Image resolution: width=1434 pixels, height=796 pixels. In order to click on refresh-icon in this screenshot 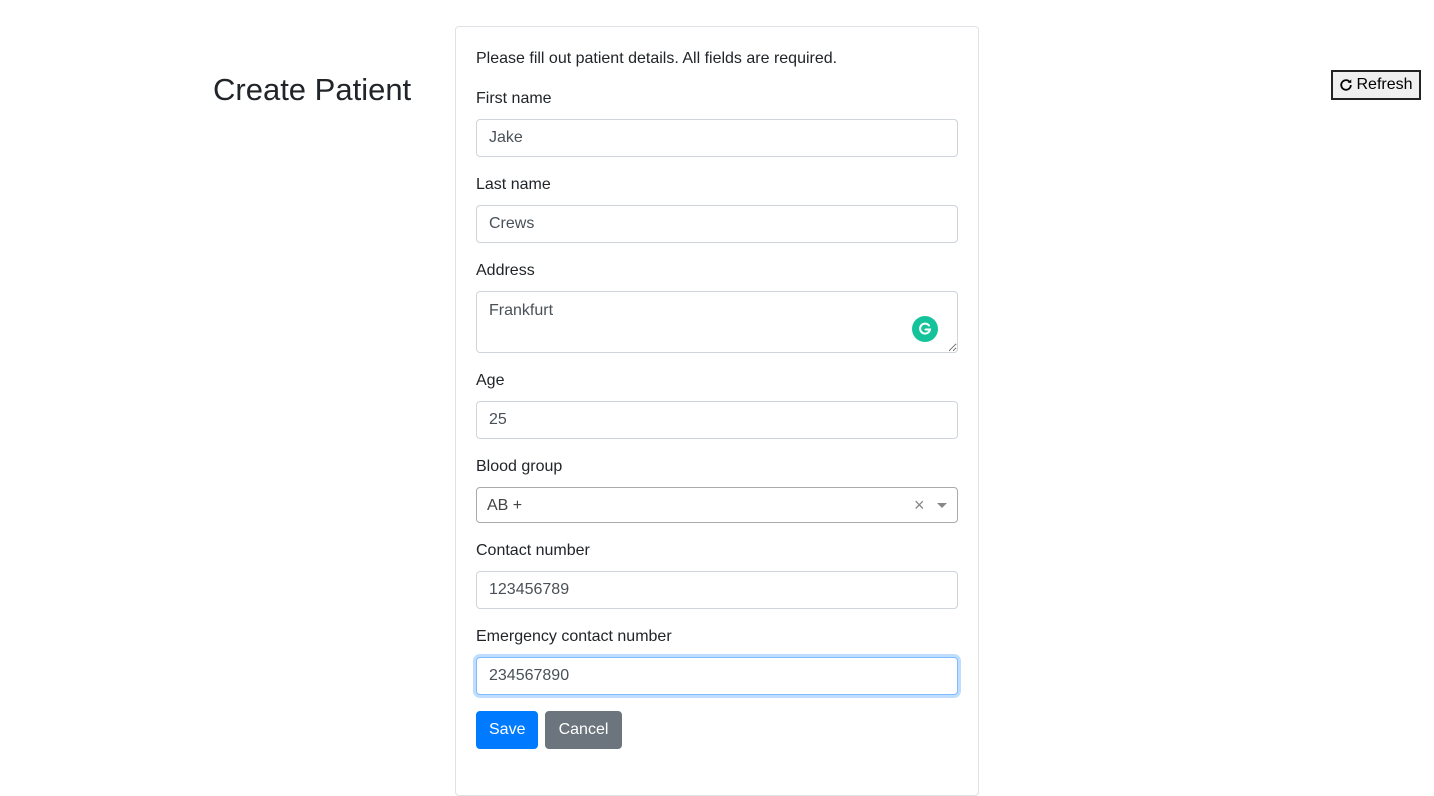, I will do `click(1346, 85)`.